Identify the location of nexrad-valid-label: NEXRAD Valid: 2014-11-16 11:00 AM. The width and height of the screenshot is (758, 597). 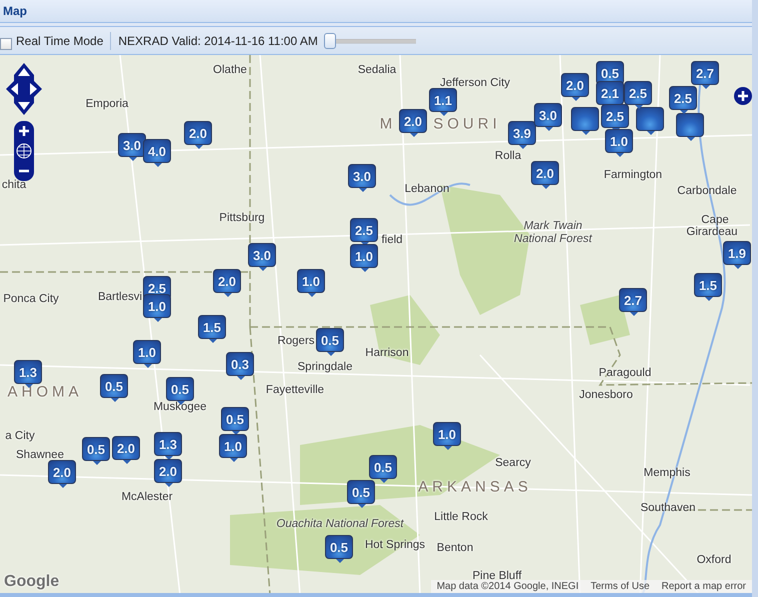
(218, 41).